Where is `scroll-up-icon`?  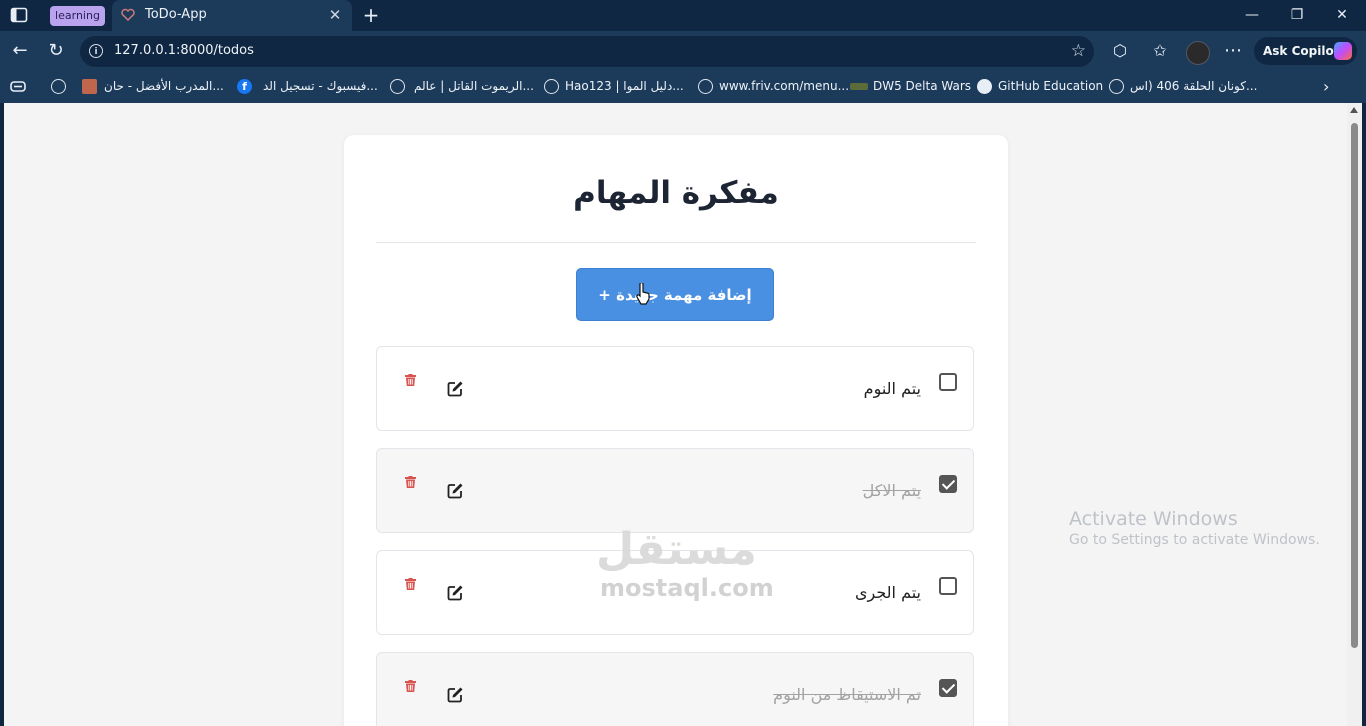 scroll-up-icon is located at coordinates (1354, 110).